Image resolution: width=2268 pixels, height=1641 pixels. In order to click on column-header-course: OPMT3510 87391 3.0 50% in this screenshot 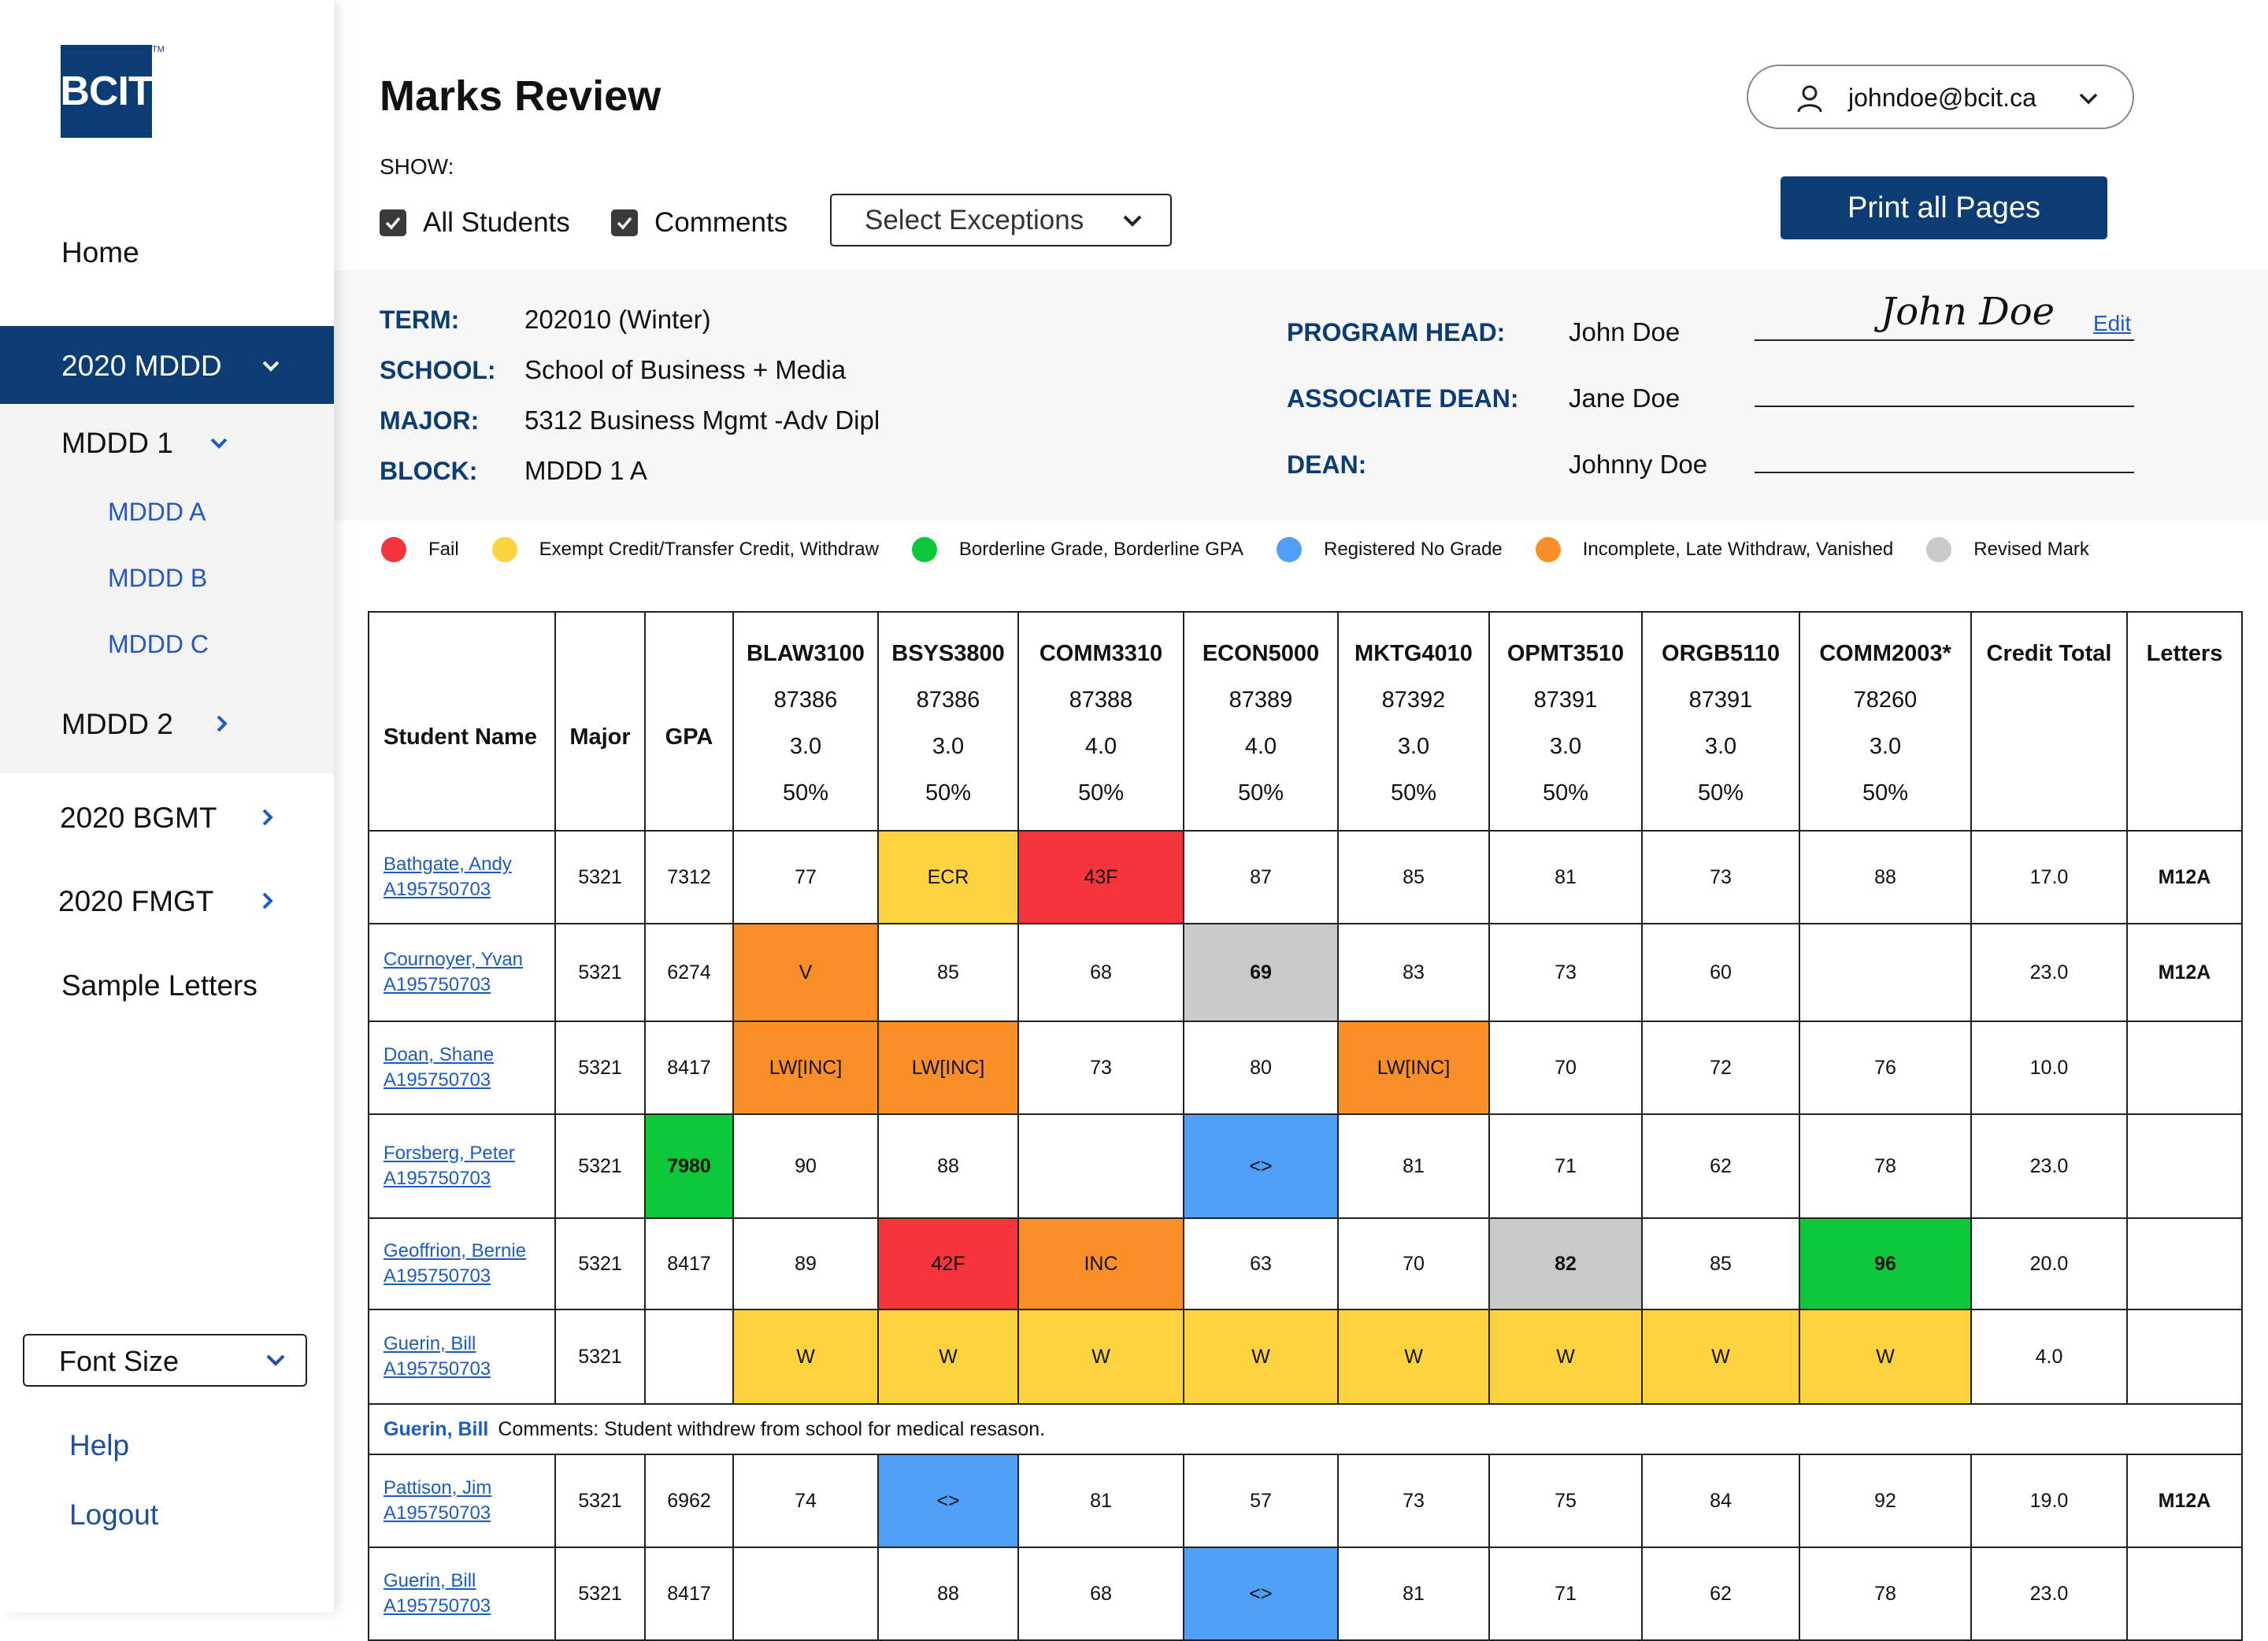, I will do `click(1565, 721)`.